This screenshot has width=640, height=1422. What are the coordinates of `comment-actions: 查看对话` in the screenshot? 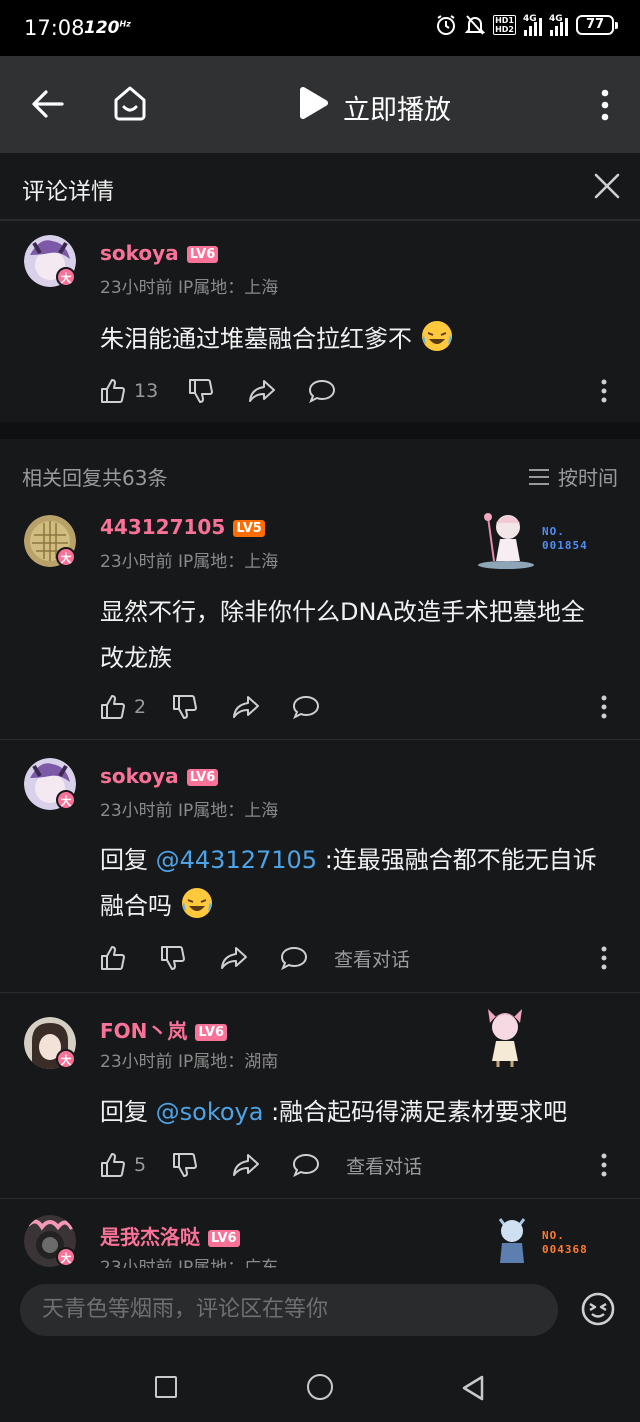 It's located at (255, 958).